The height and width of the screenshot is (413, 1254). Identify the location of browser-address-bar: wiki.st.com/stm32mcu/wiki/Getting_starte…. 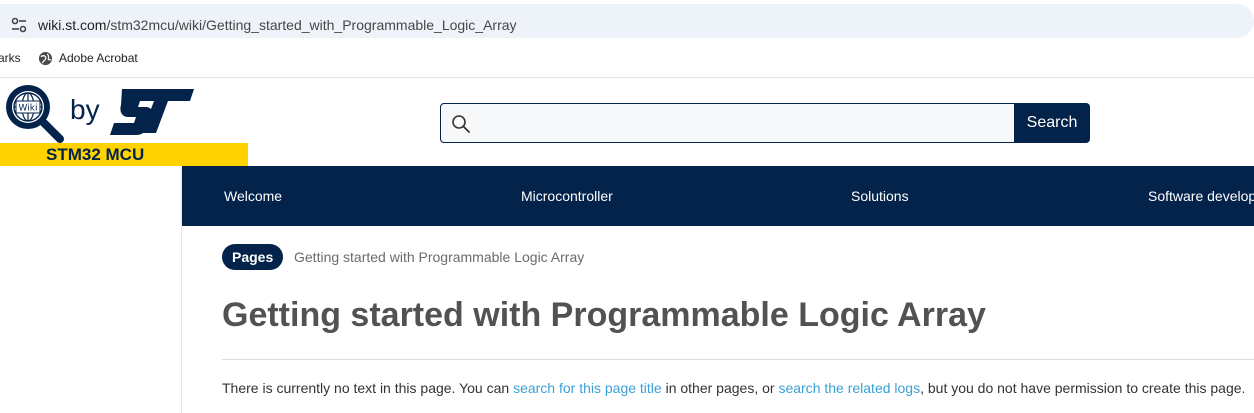
(627, 21).